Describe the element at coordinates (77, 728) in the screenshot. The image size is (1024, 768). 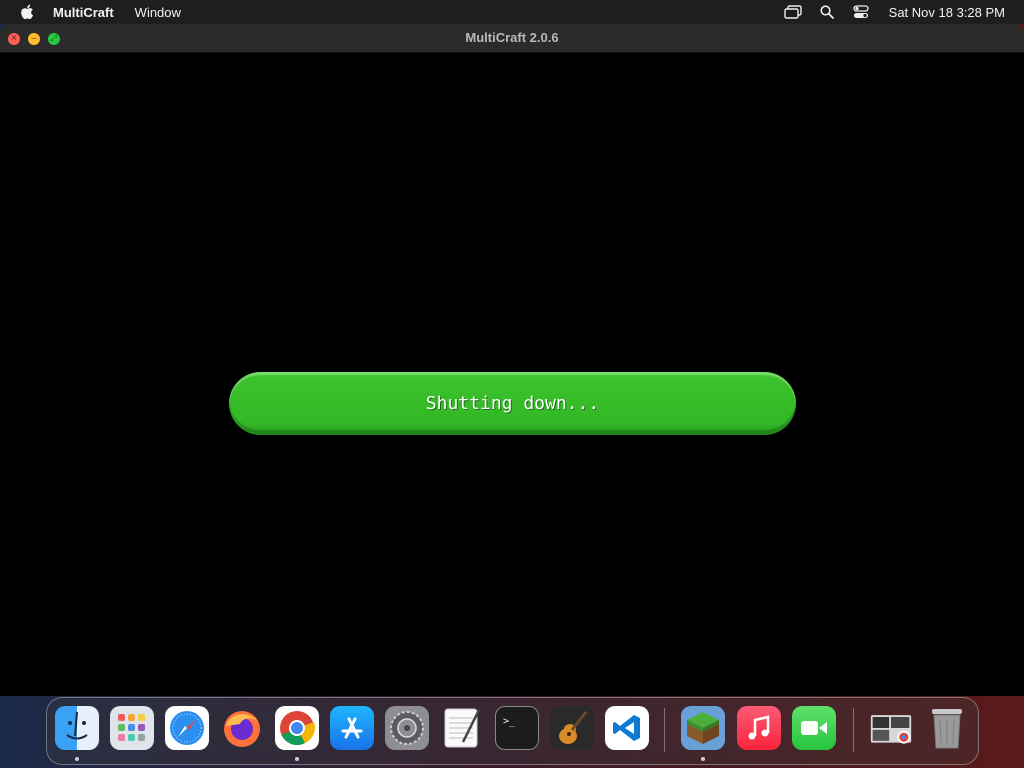
I see `finder-icon` at that location.